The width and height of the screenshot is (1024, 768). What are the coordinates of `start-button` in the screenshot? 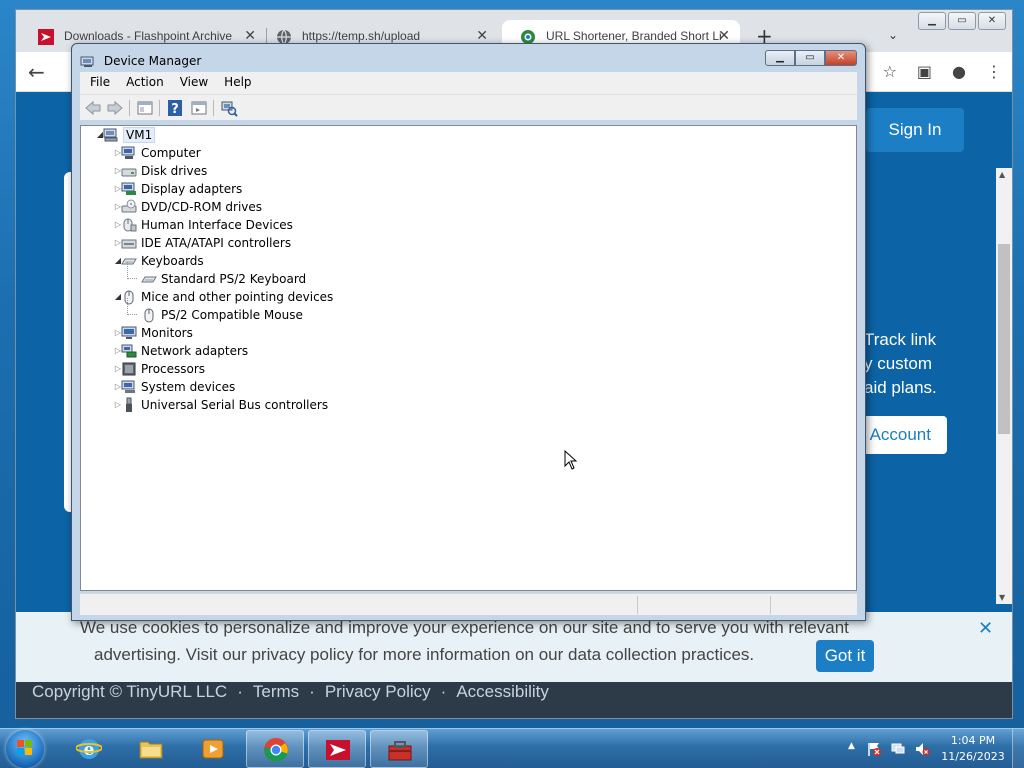 It's located at (25, 749).